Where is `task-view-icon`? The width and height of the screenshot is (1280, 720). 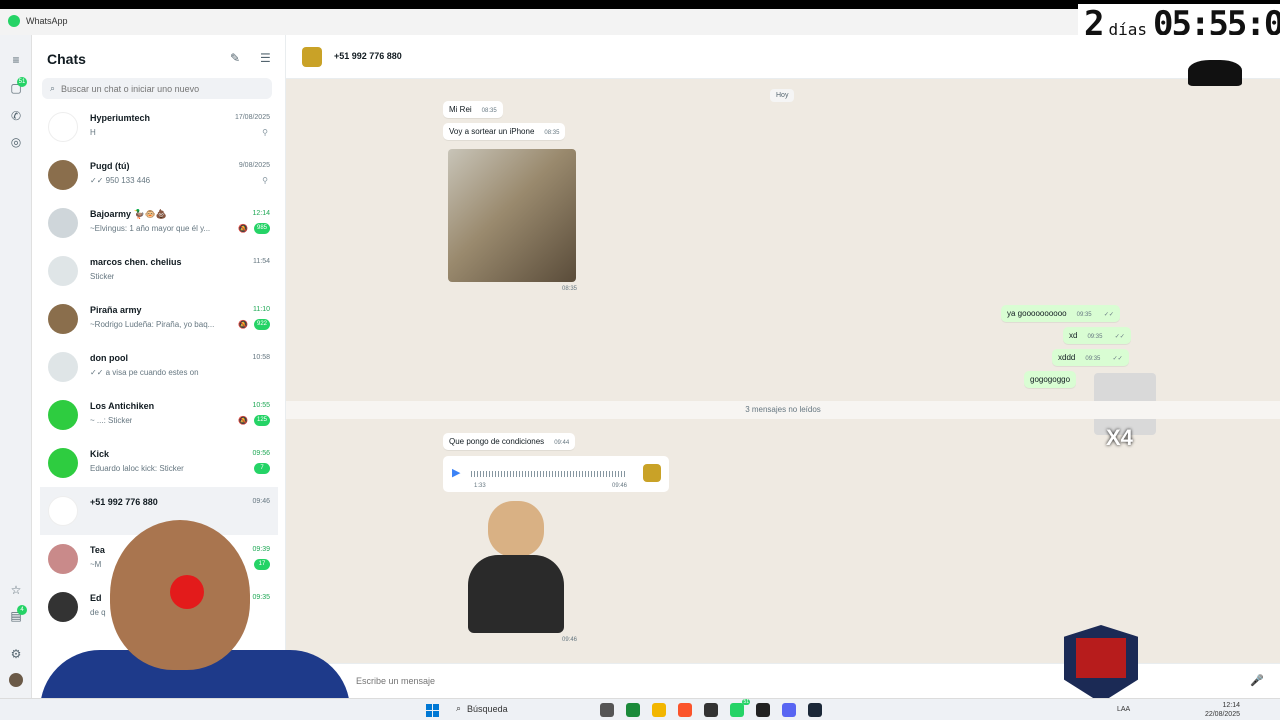
task-view-icon is located at coordinates (607, 710).